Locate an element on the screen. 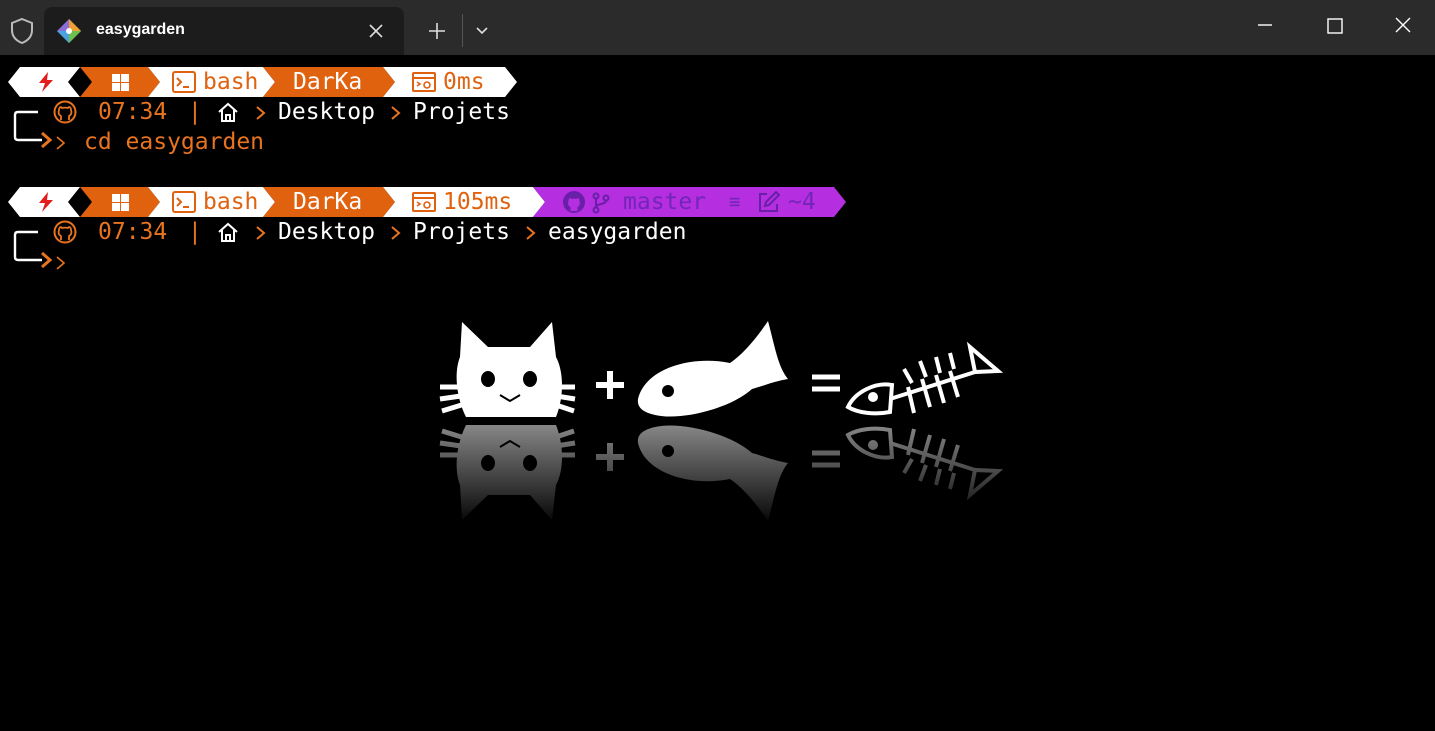 The image size is (1435, 731). powerline-prompt: bash DarKa 105ms master ≡ ~4 is located at coordinates (433, 202).